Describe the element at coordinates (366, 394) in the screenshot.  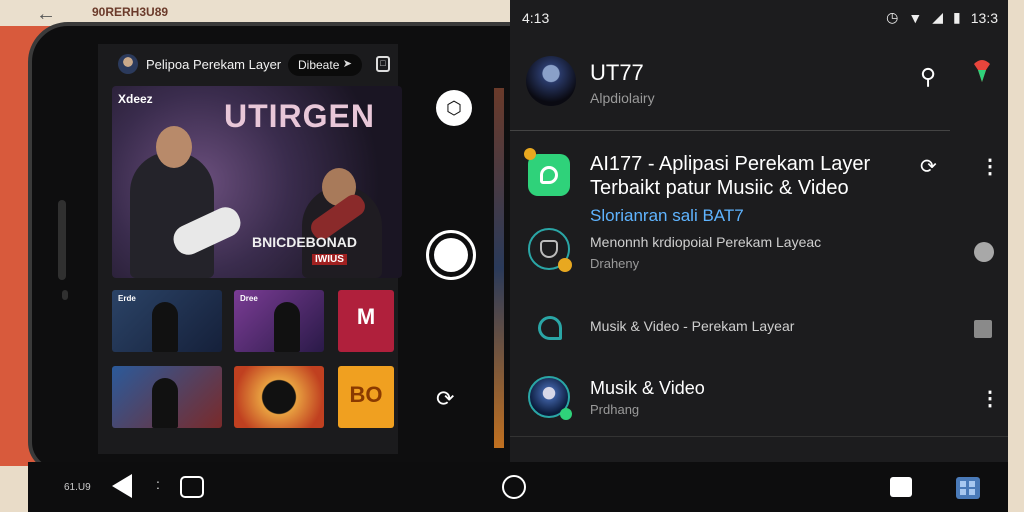
I see `thumbnail-big-letter: BO` at that location.